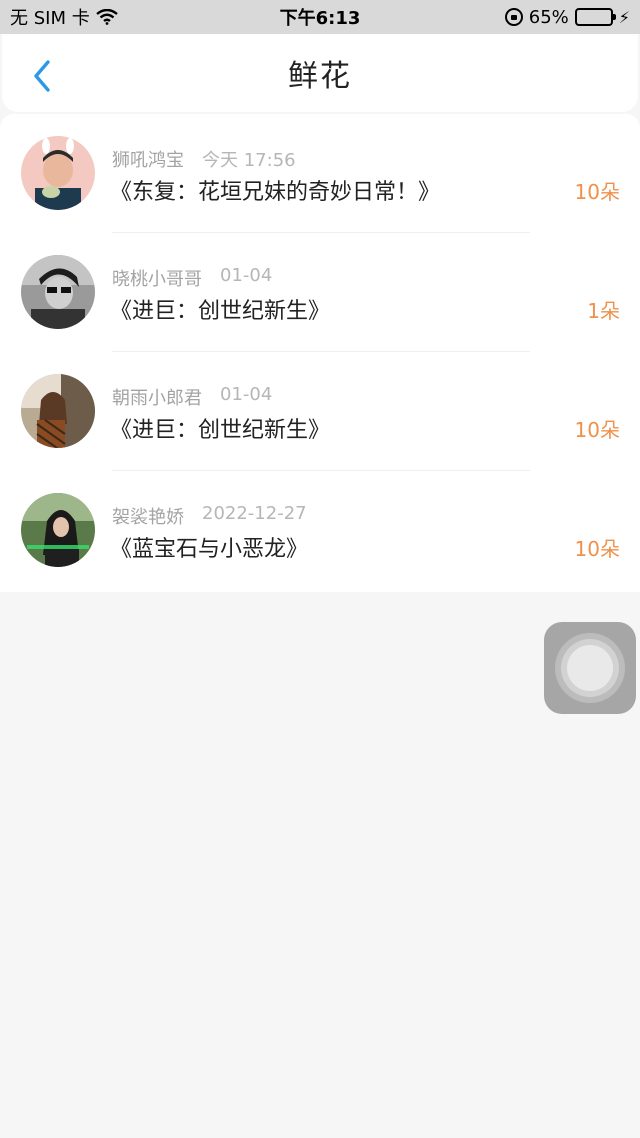  Describe the element at coordinates (595, 17) in the screenshot. I see `battery-icon` at that location.